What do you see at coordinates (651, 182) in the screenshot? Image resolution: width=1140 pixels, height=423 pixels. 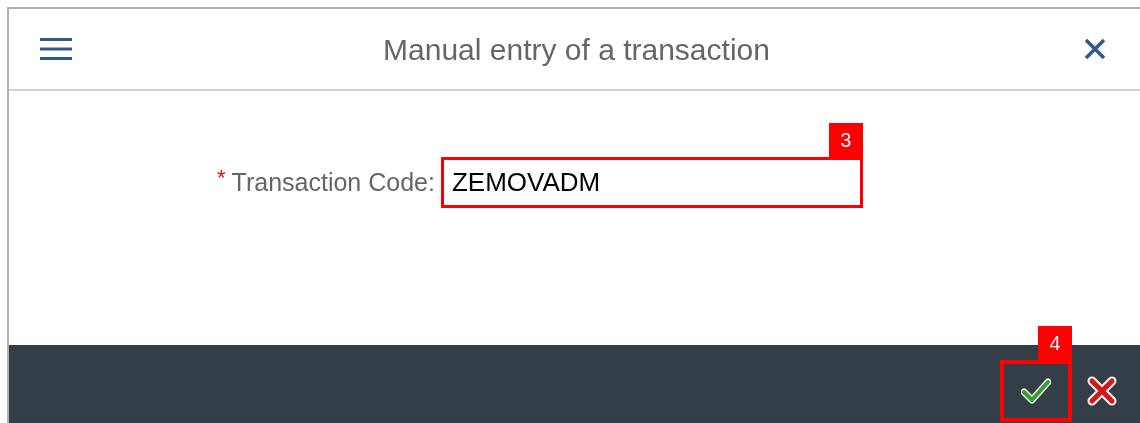 I see `transaction-code-field: ZEMOVADM` at bounding box center [651, 182].